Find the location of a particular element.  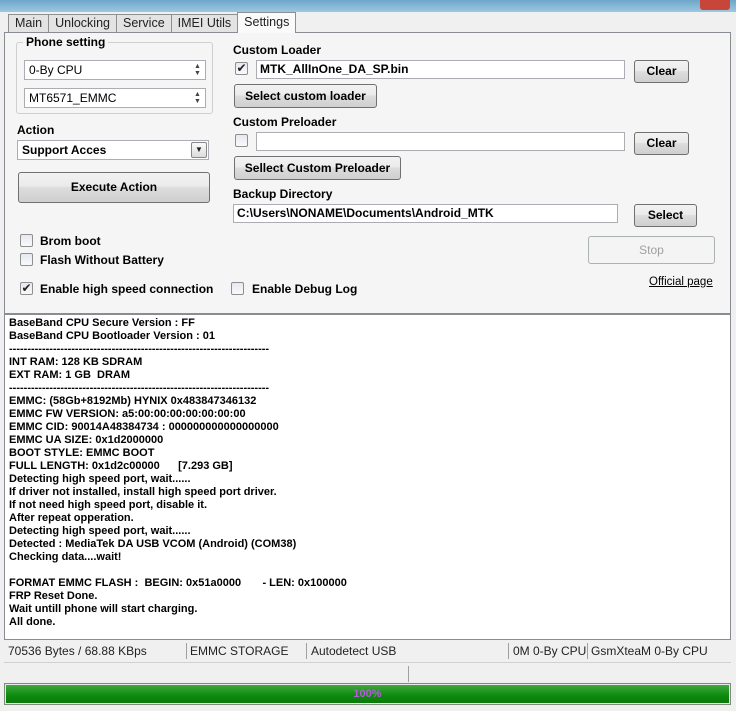

custom-loader-label: Custom Loader is located at coordinates (277, 50).